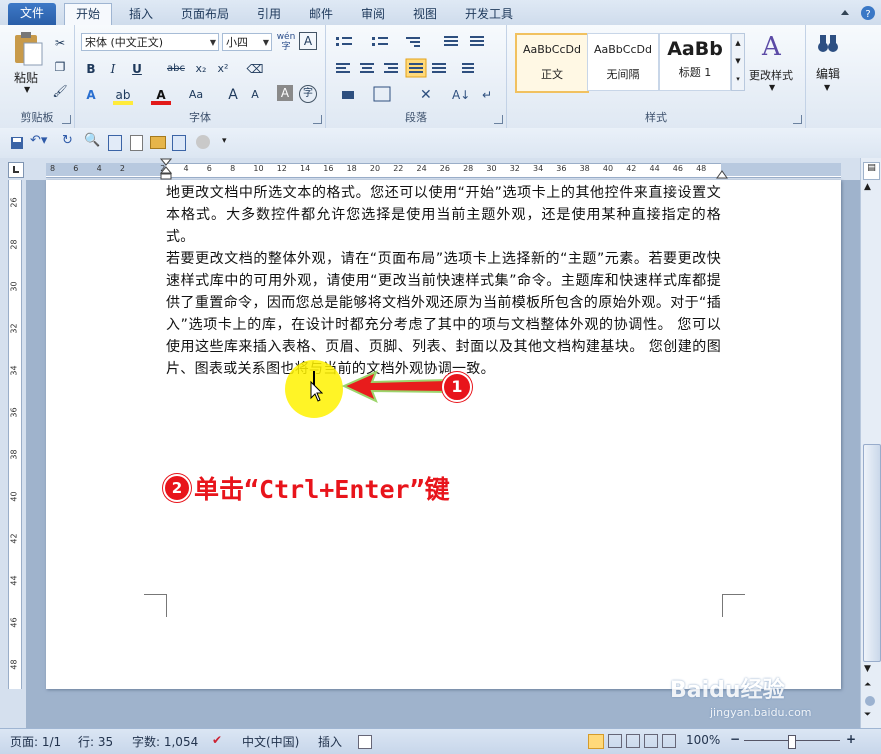  Describe the element at coordinates (308, 41) in the screenshot. I see `char-border-button: A` at that location.